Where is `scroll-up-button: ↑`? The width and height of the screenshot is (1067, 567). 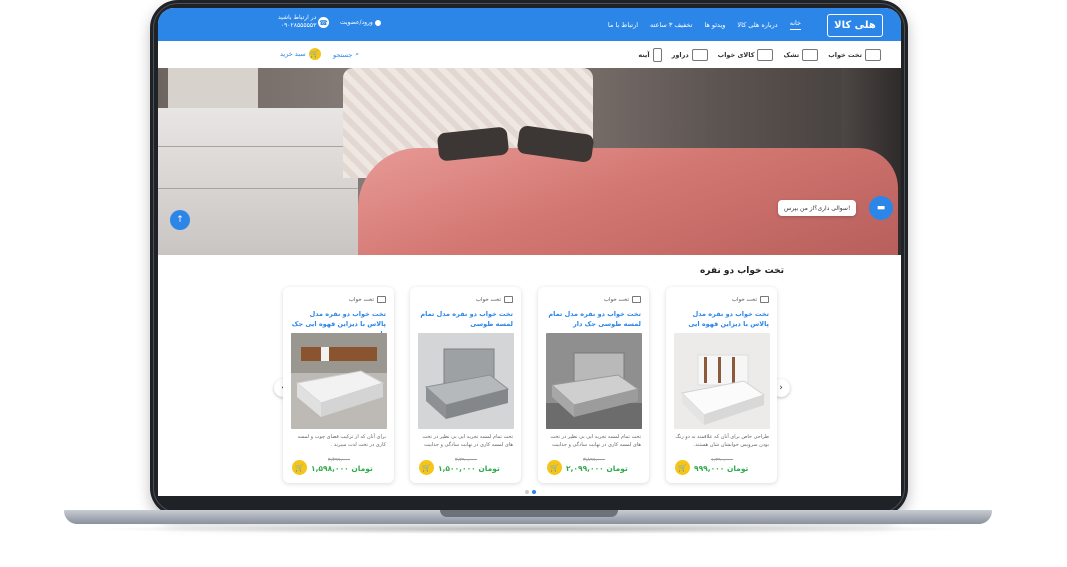 scroll-up-button: ↑ is located at coordinates (180, 220).